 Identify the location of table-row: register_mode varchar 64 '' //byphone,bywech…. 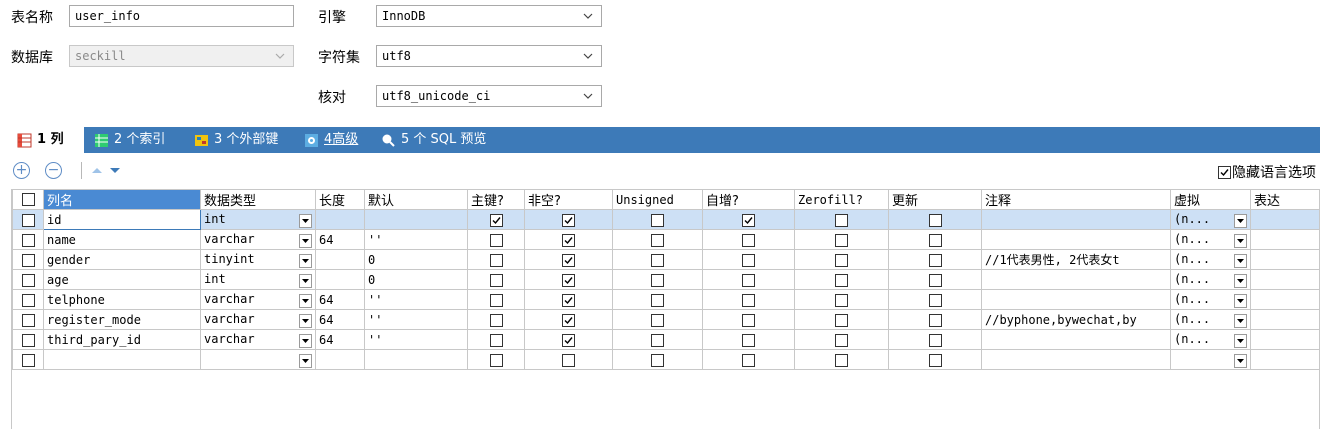
(666, 319).